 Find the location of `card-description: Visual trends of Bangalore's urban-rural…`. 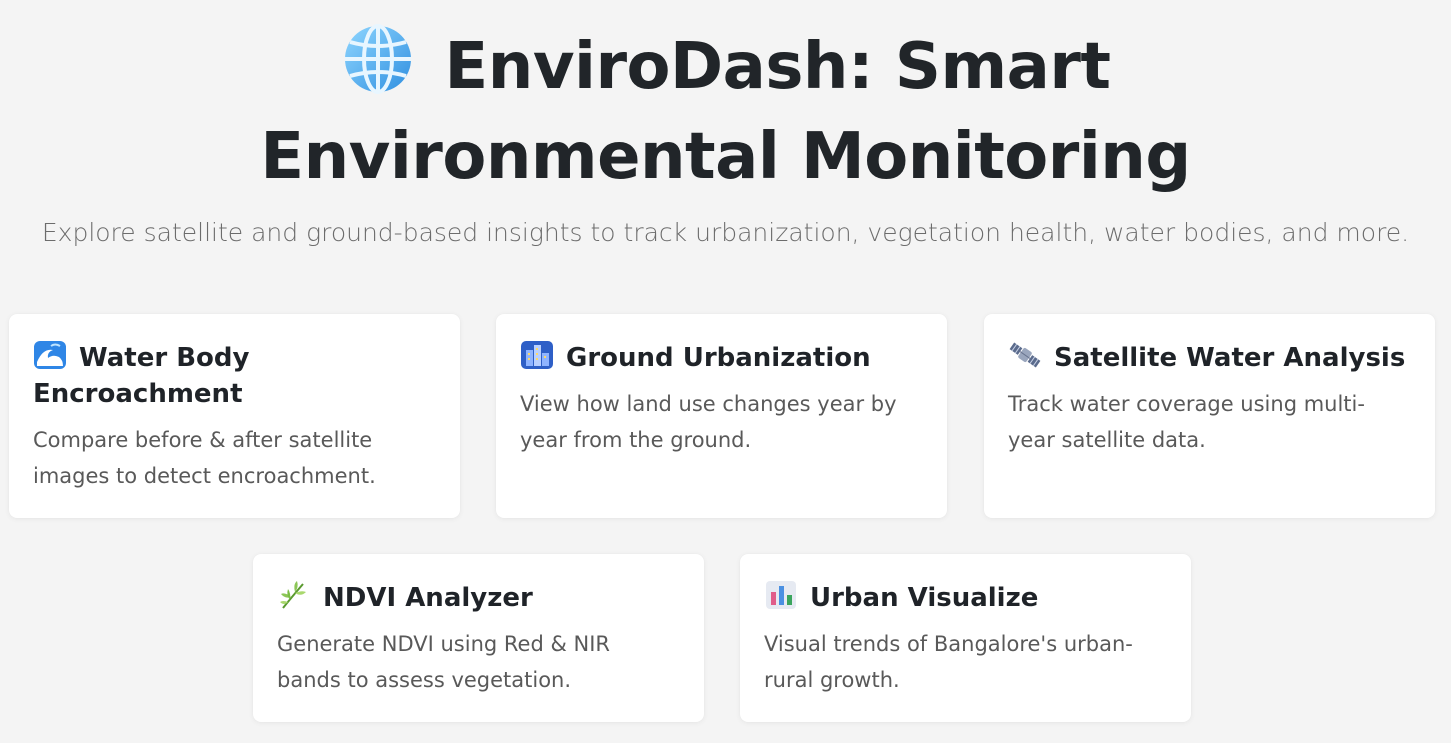

card-description: Visual trends of Bangalore's urban-rural… is located at coordinates (948, 662).